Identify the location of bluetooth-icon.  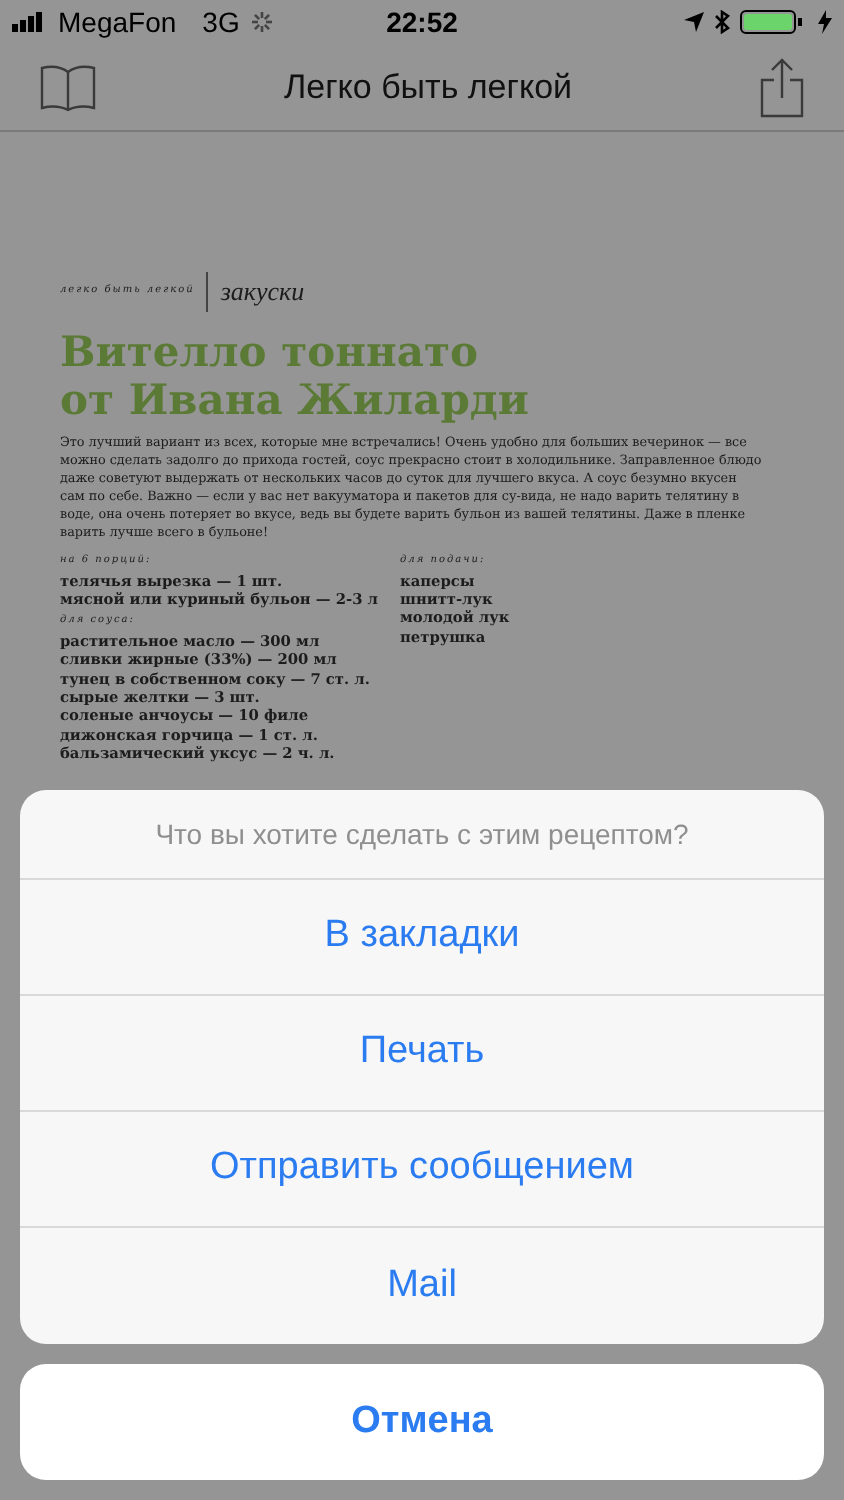
(722, 22).